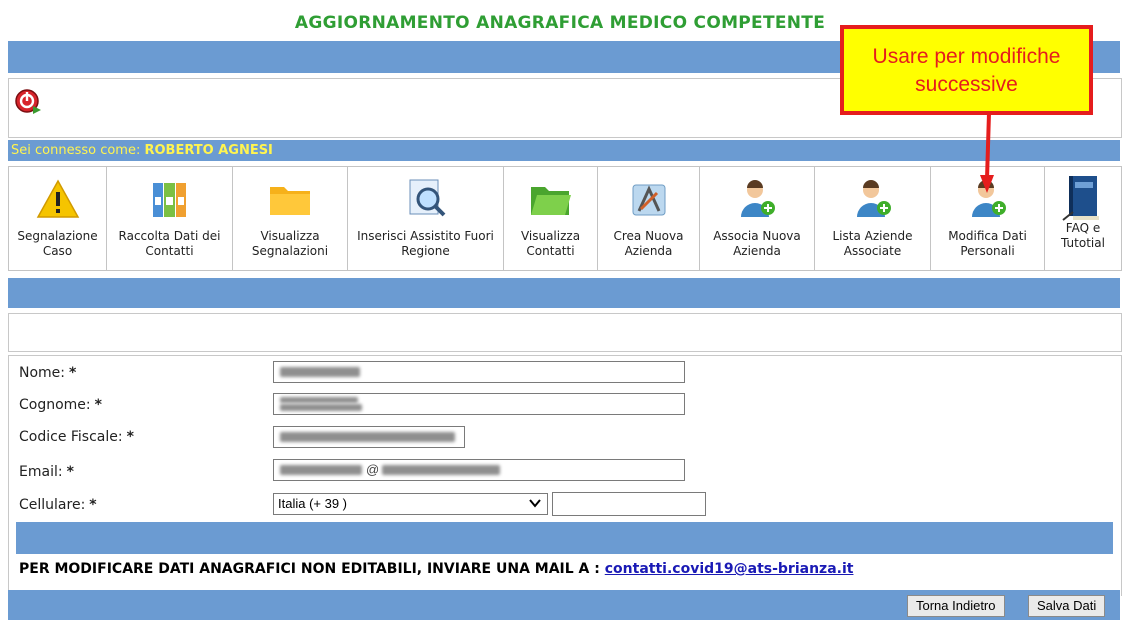  What do you see at coordinates (648, 243) in the screenshot?
I see `menu-label: Crea Nuova Azienda` at bounding box center [648, 243].